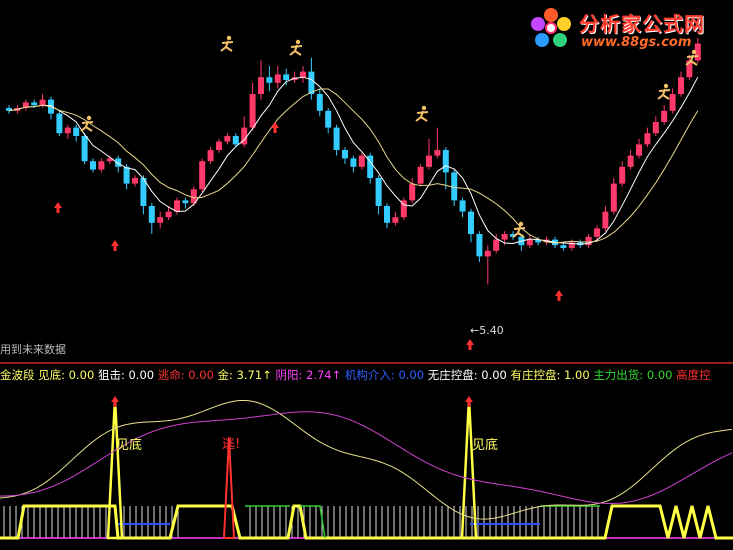 The width and height of the screenshot is (733, 550). What do you see at coordinates (229, 488) in the screenshot?
I see `escape-spike` at bounding box center [229, 488].